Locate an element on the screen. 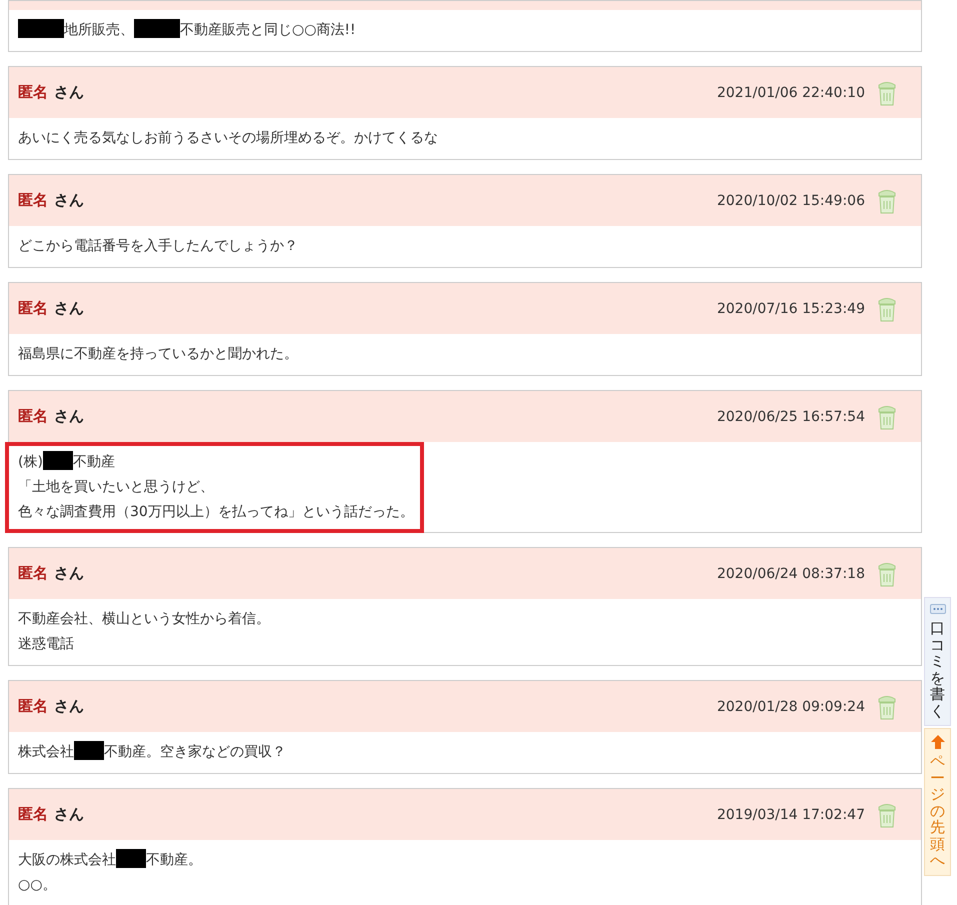 The height and width of the screenshot is (905, 957). comment-text: 不動産。空き家などの買収？ is located at coordinates (195, 752).